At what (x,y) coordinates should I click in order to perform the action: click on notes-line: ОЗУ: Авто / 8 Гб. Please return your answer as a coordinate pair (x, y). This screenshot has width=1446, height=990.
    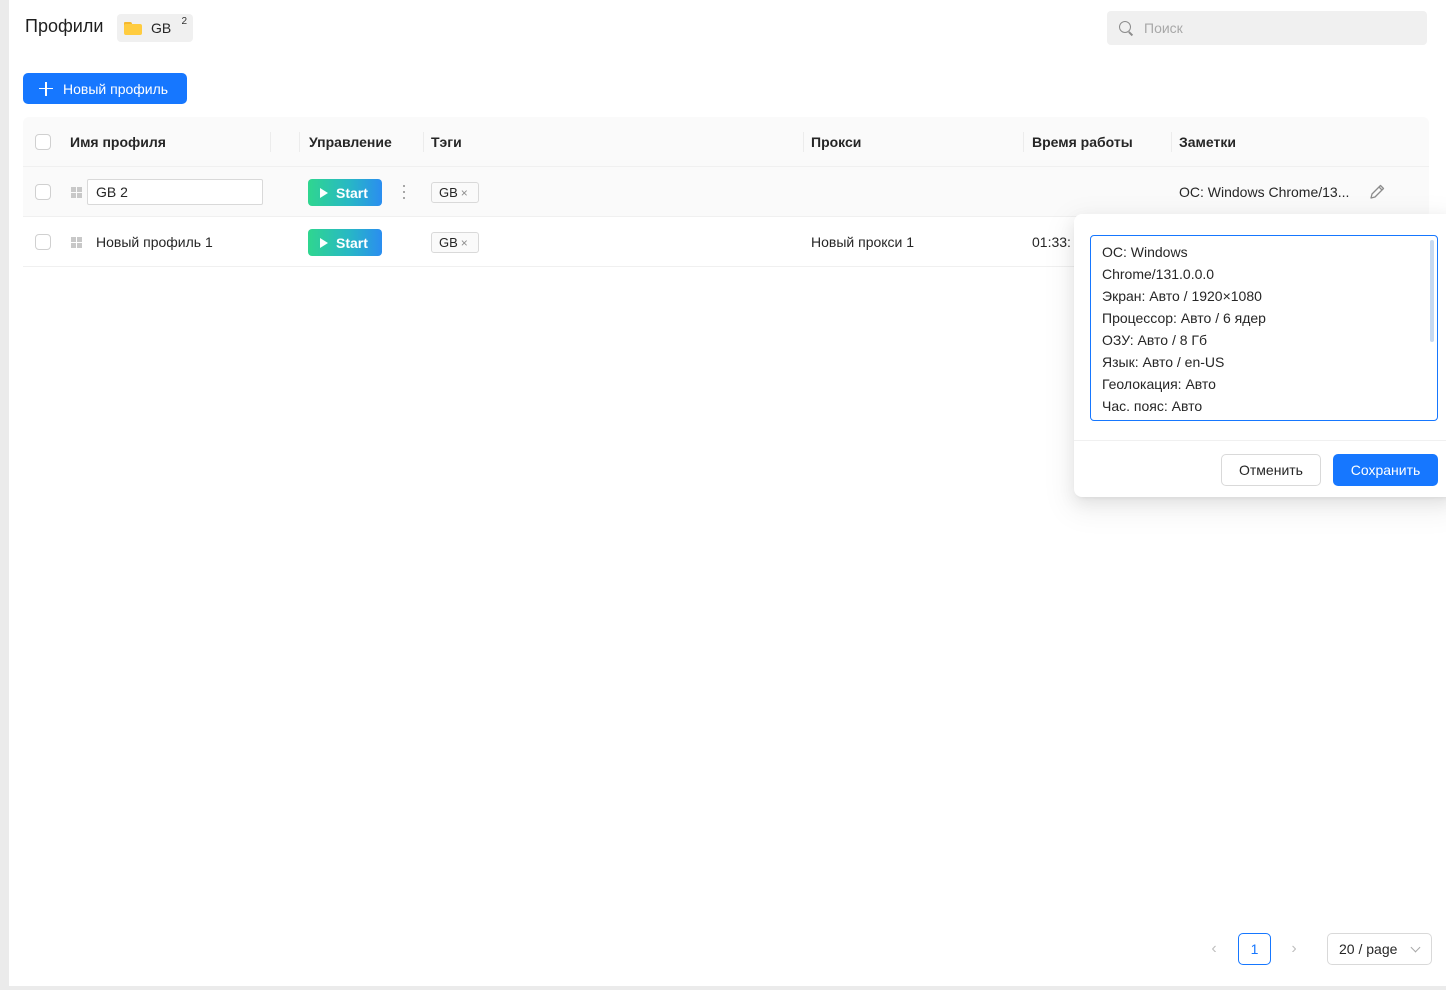
    Looking at the image, I should click on (1155, 340).